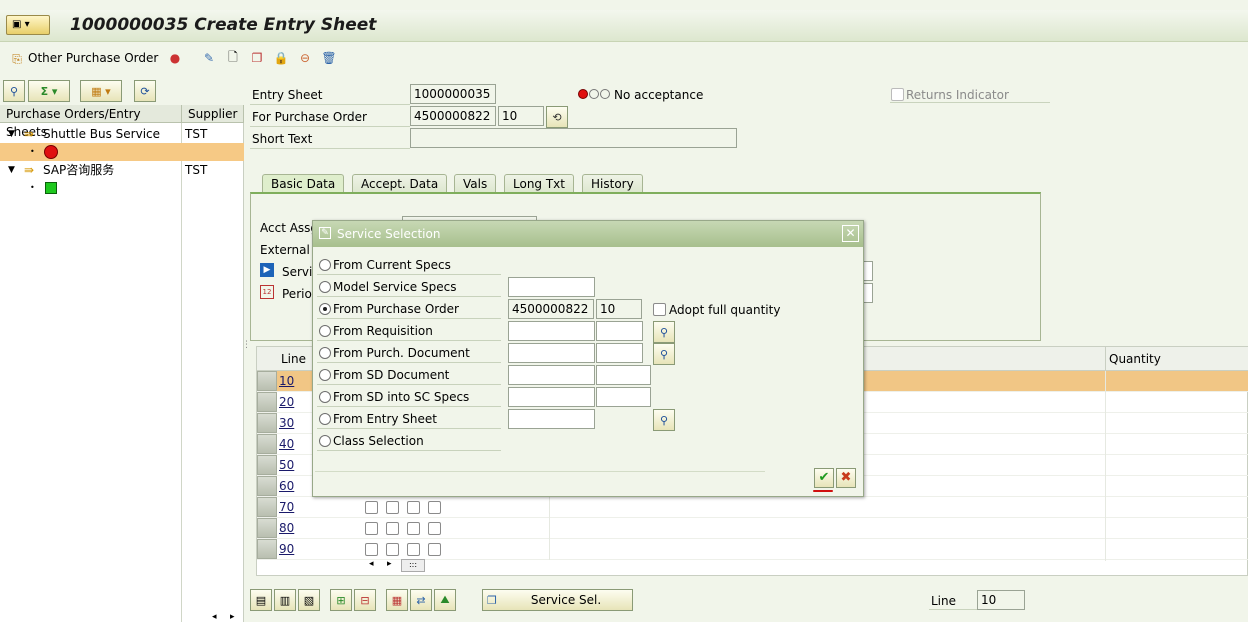 Image resolution: width=1248 pixels, height=622 pixels. I want to click on tab-accept-data: Accept. Data, so click(400, 184).